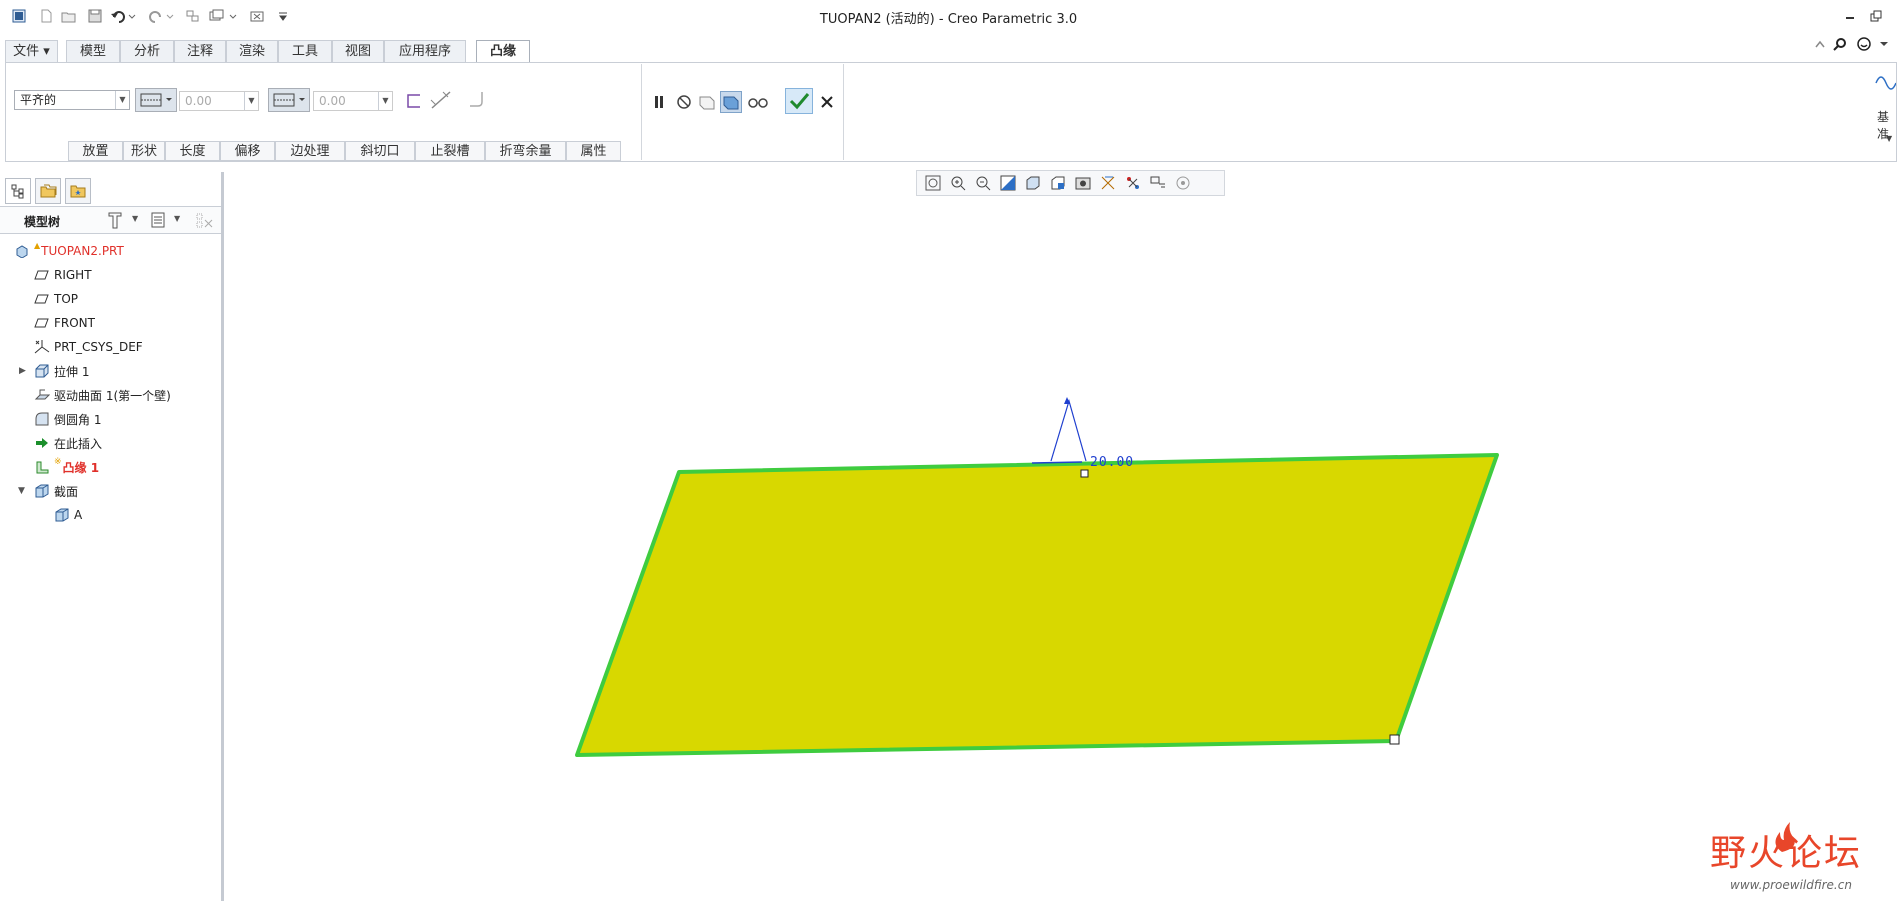 The image size is (1897, 901). Describe the element at coordinates (66, 467) in the screenshot. I see `tree-item-flange: ※ 凸缘 1` at that location.